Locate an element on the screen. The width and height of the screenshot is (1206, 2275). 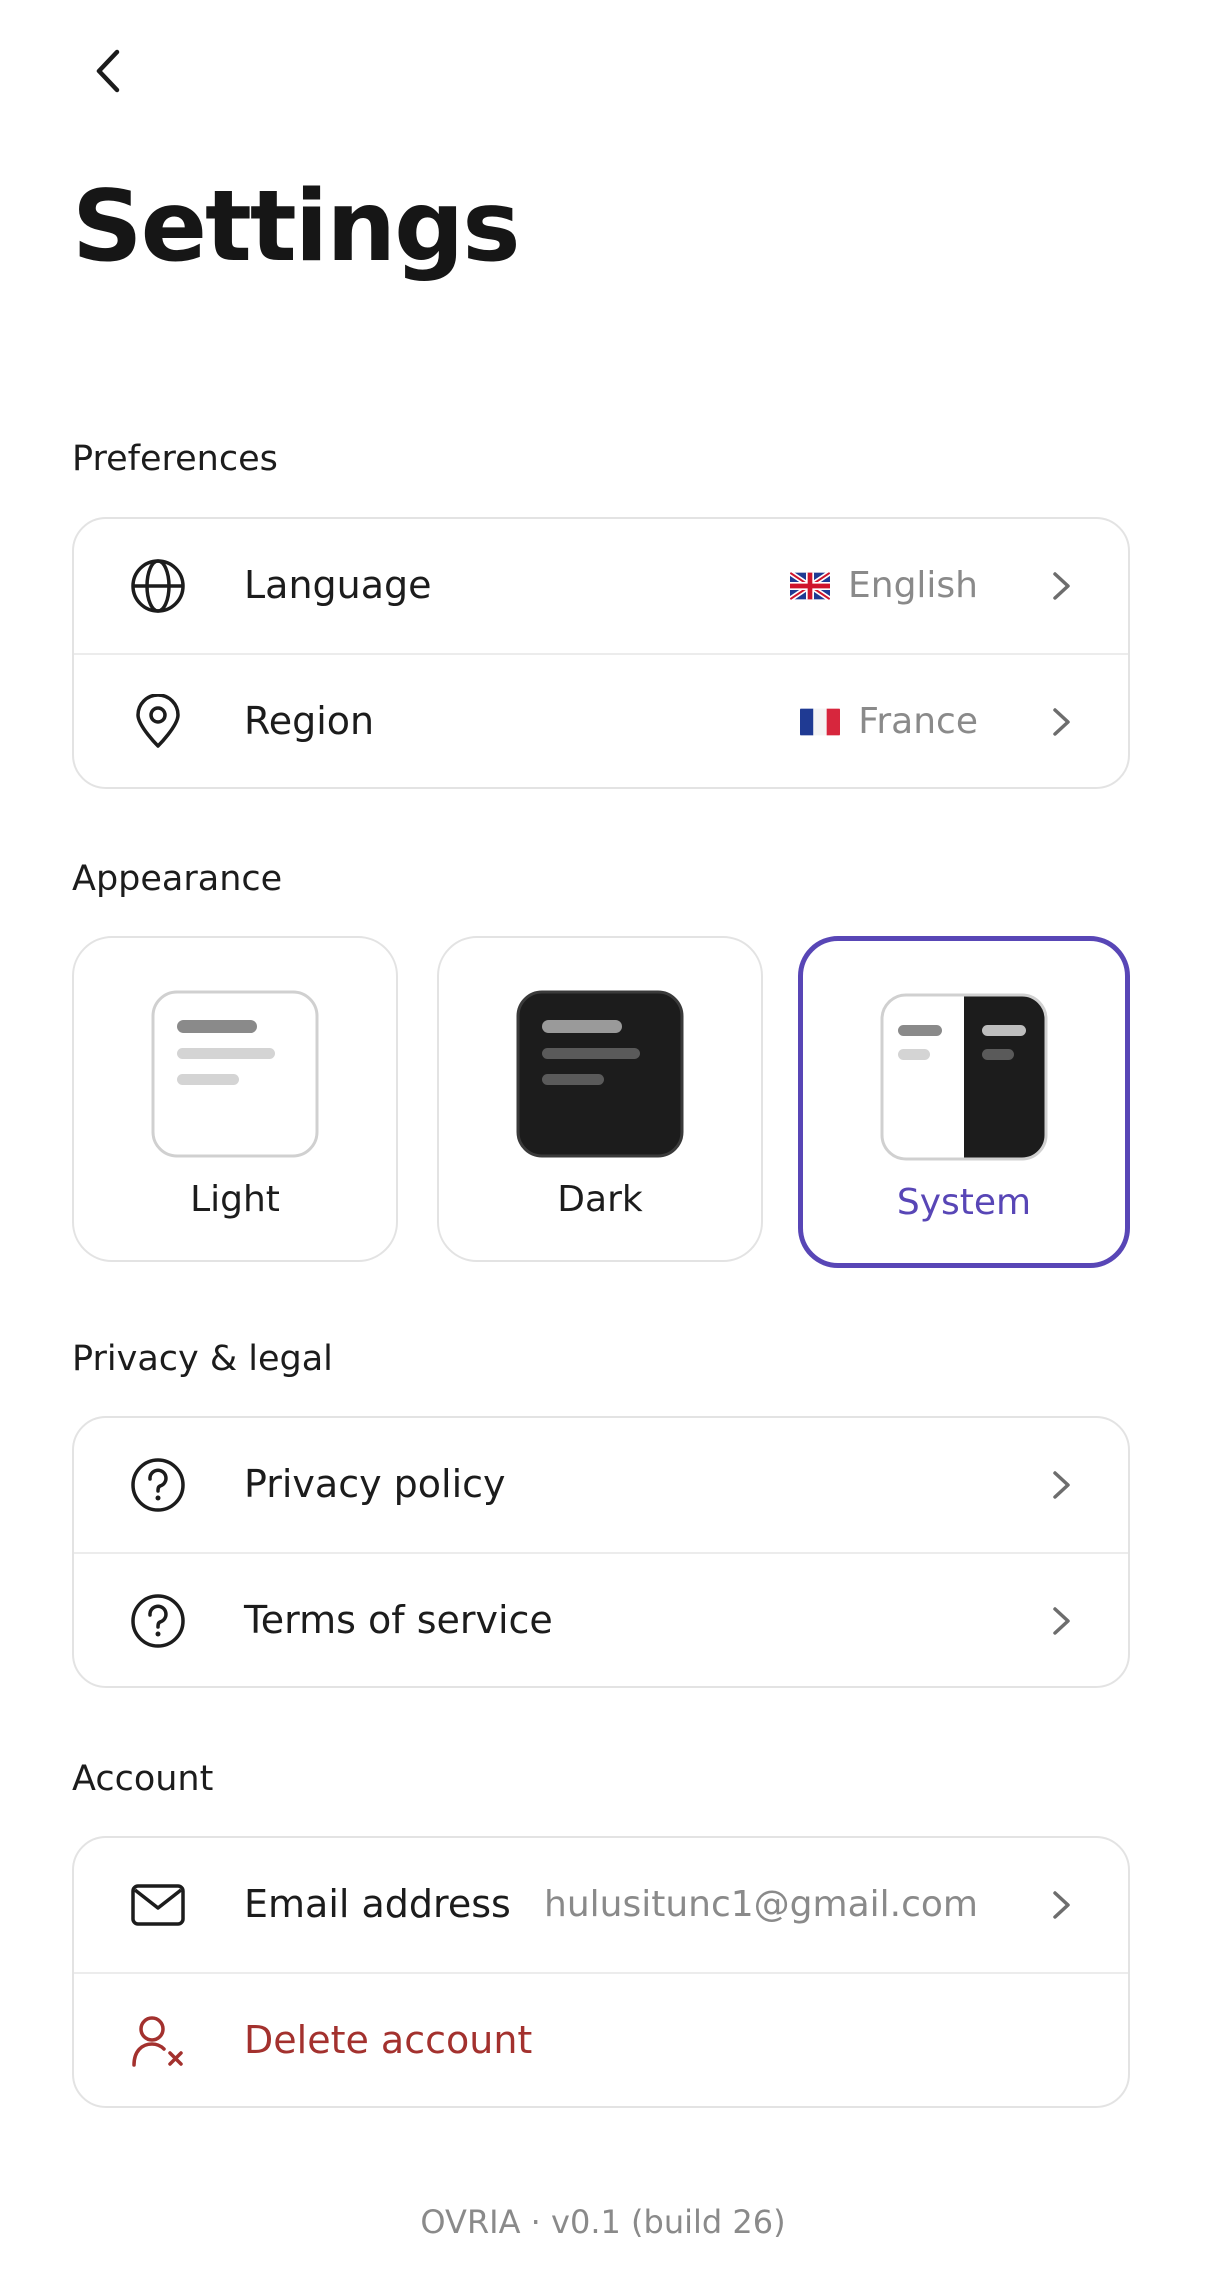
theme-label-light: Light is located at coordinates (235, 1199).